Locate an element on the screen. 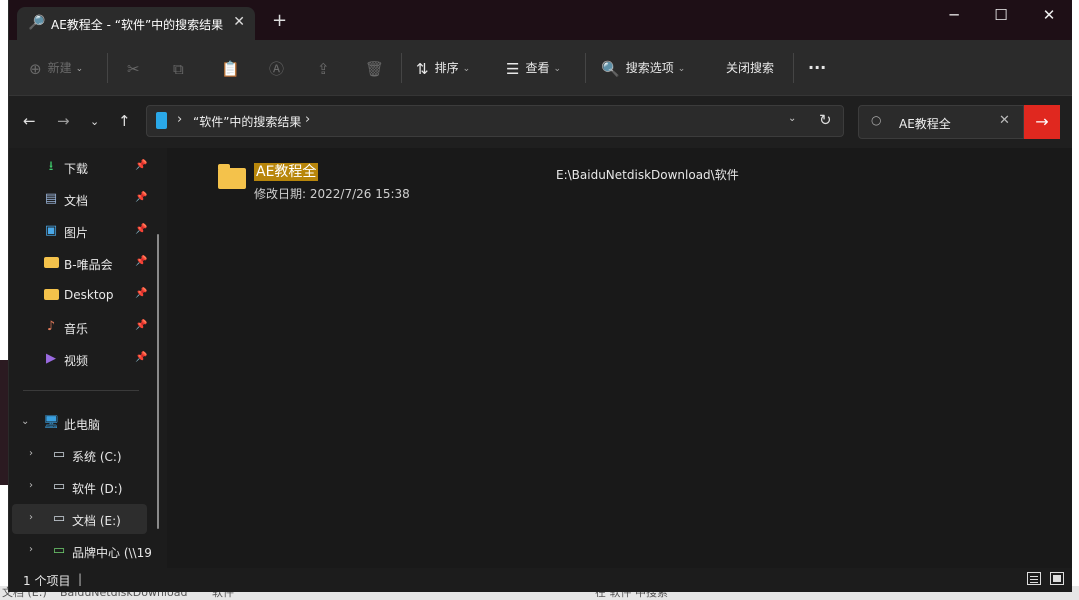  up-button: ↑ is located at coordinates (124, 121).